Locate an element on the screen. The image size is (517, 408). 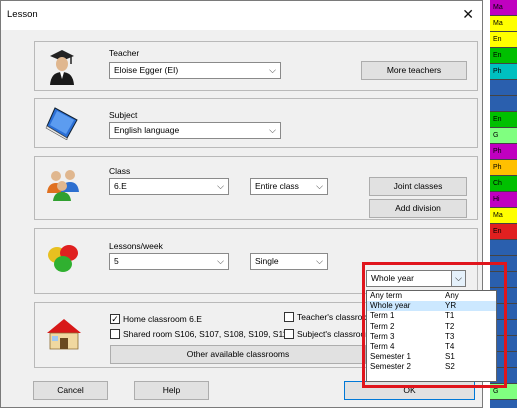
teacher-value: Eloise Egger (EI) is located at coordinates (146, 70).